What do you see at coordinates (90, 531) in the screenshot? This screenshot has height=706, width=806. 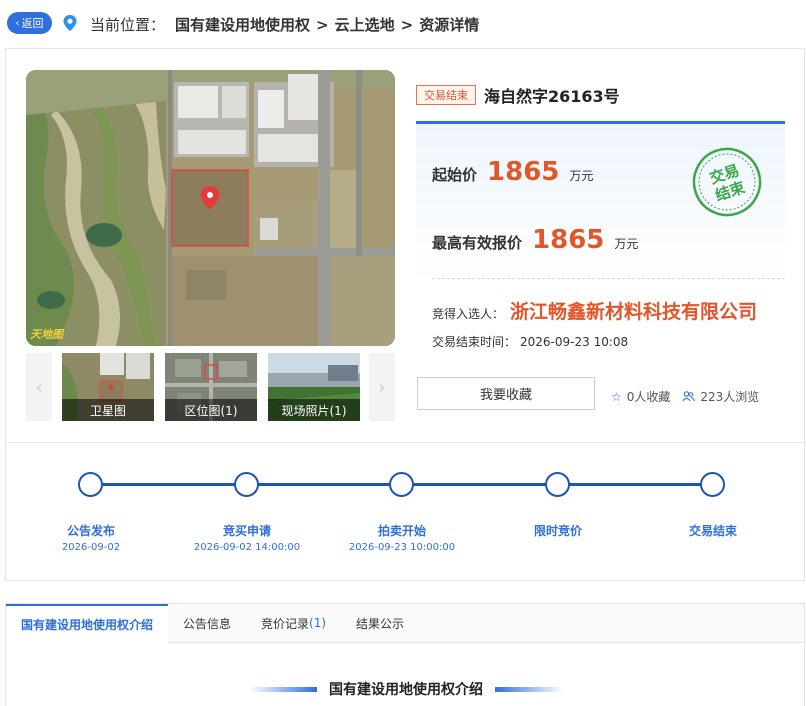 I see `timeline-step-label: 公告发布` at bounding box center [90, 531].